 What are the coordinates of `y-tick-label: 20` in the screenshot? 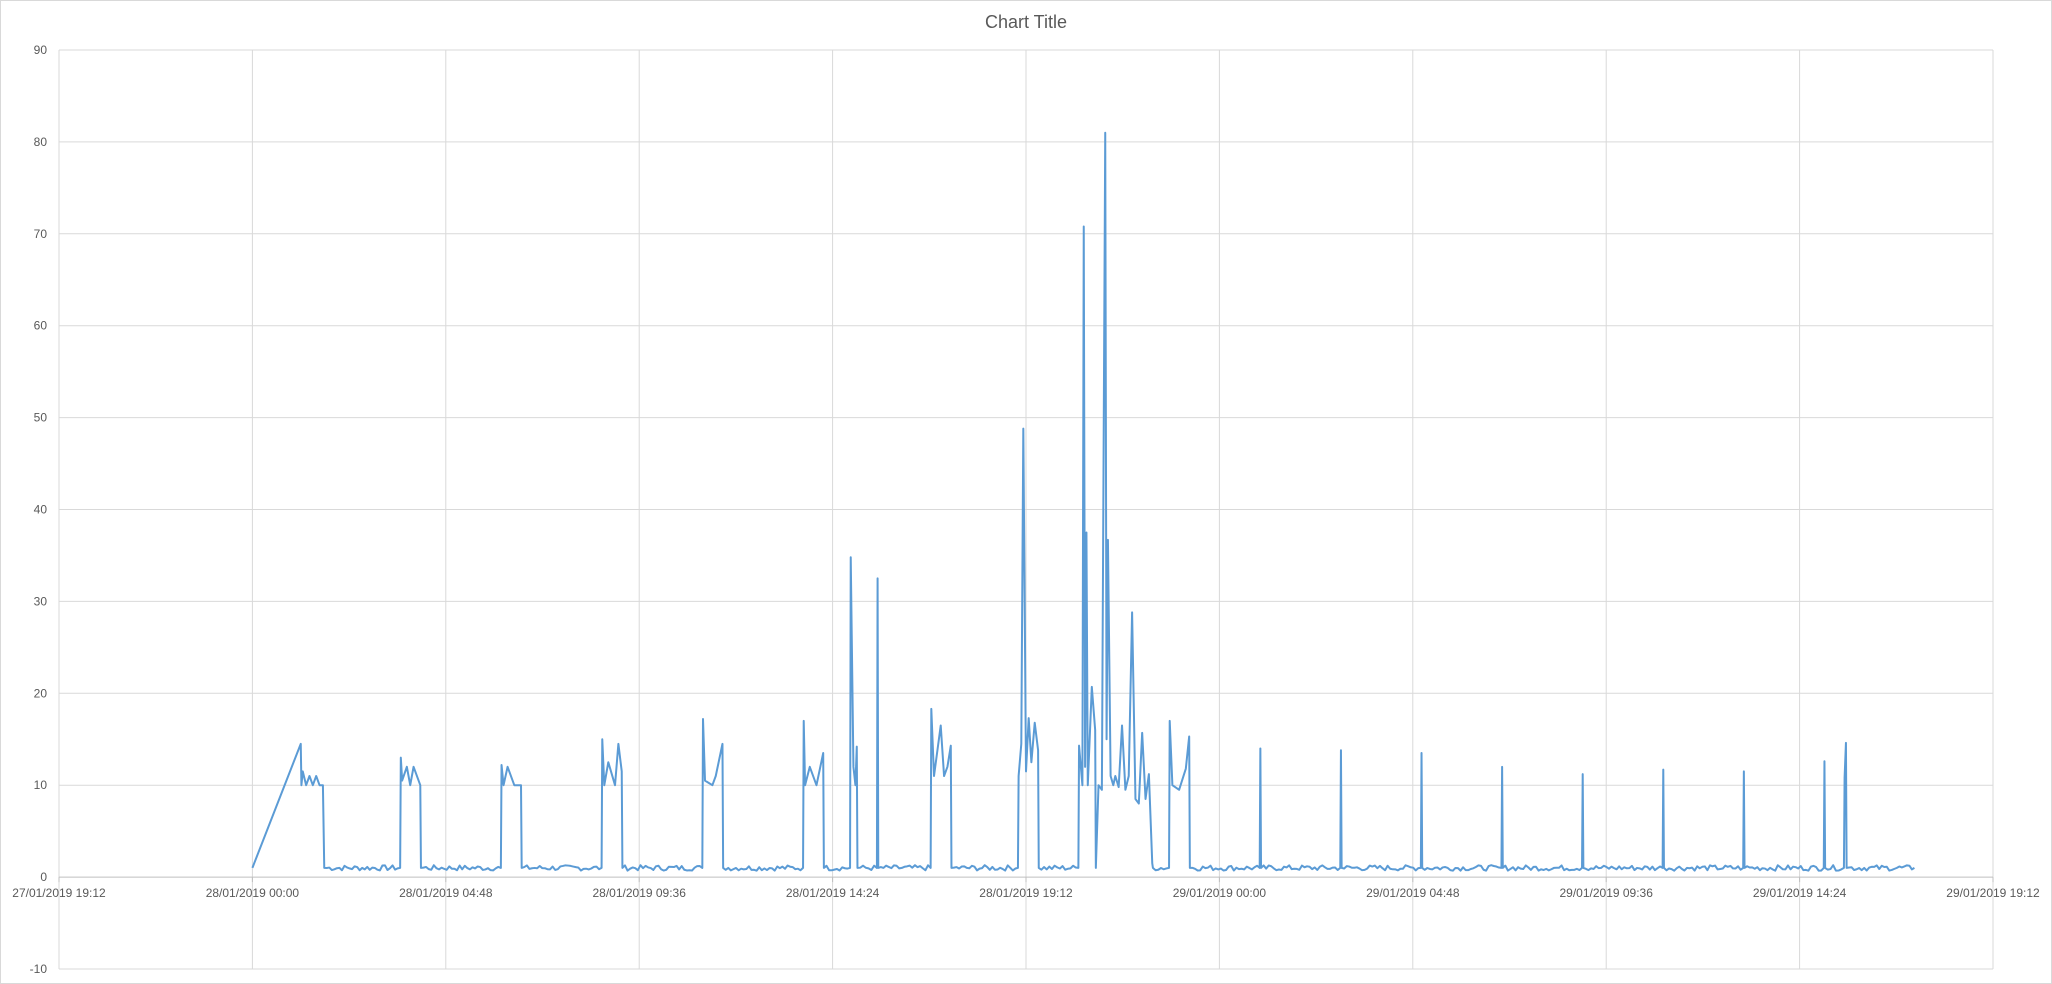 It's located at (41, 693).